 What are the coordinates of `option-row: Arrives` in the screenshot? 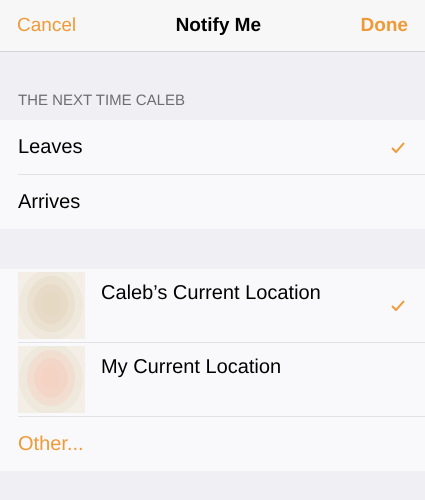 It's located at (221, 202).